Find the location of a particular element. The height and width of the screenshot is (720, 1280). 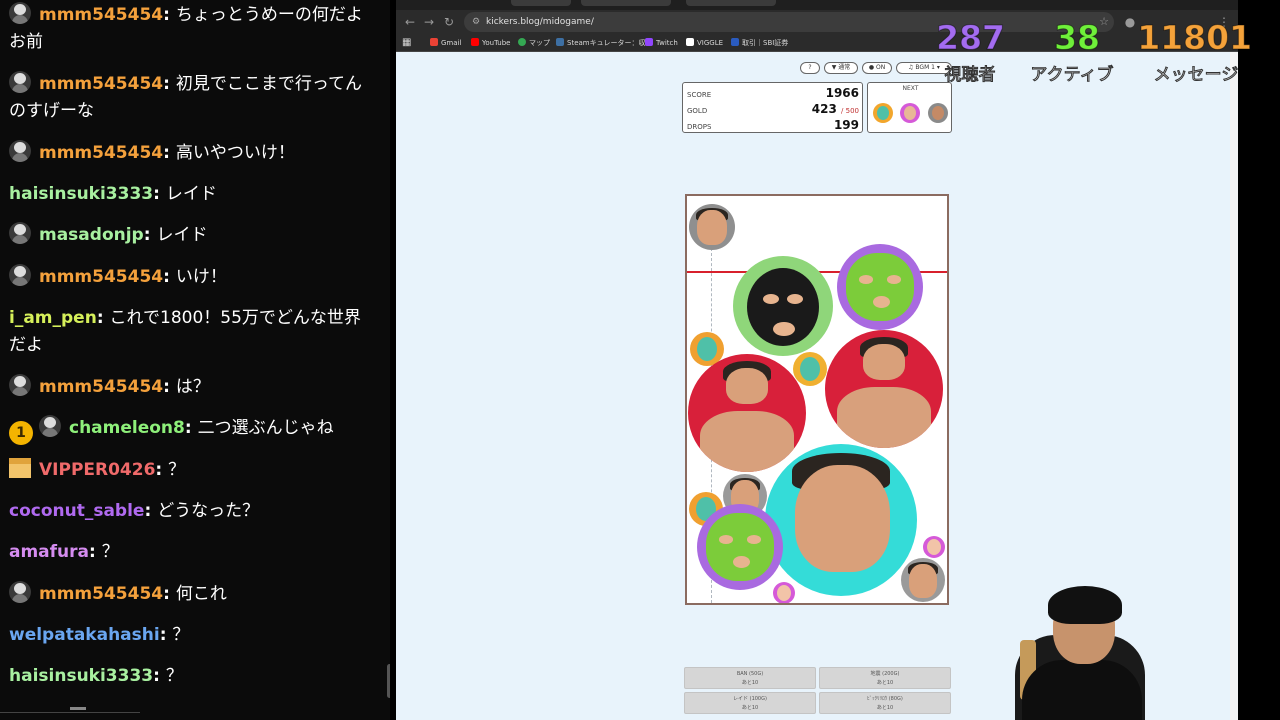

chat-message: mmm545454: 高いやついけ！ is located at coordinates (195, 153).